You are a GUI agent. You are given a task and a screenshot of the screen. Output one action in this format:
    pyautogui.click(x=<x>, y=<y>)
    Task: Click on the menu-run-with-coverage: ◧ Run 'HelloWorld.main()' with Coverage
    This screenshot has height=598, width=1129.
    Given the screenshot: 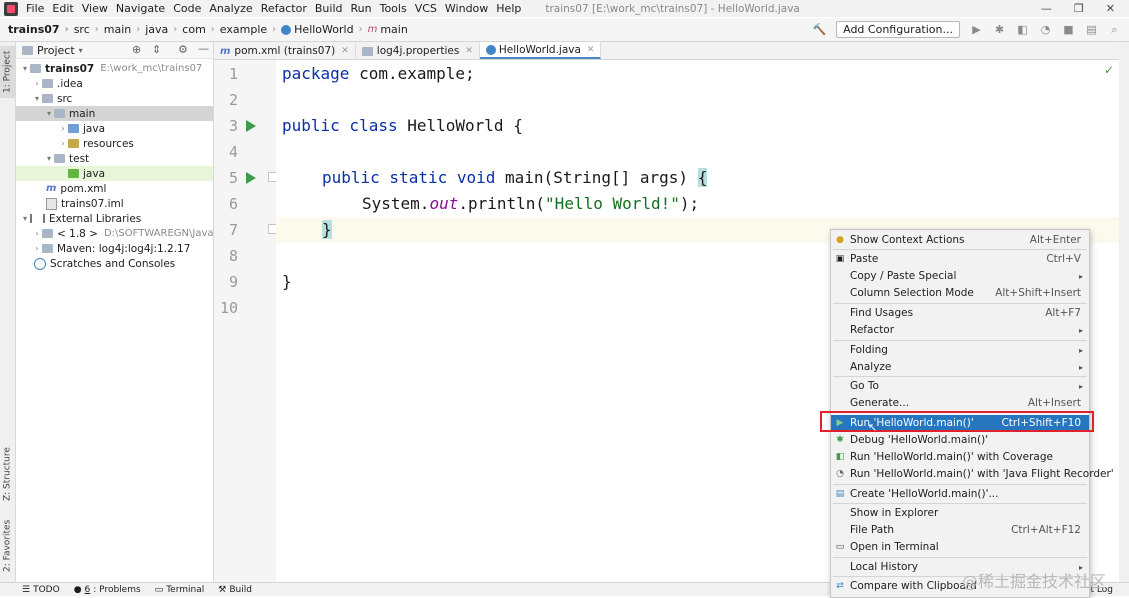 What is the action you would take?
    pyautogui.click(x=960, y=457)
    